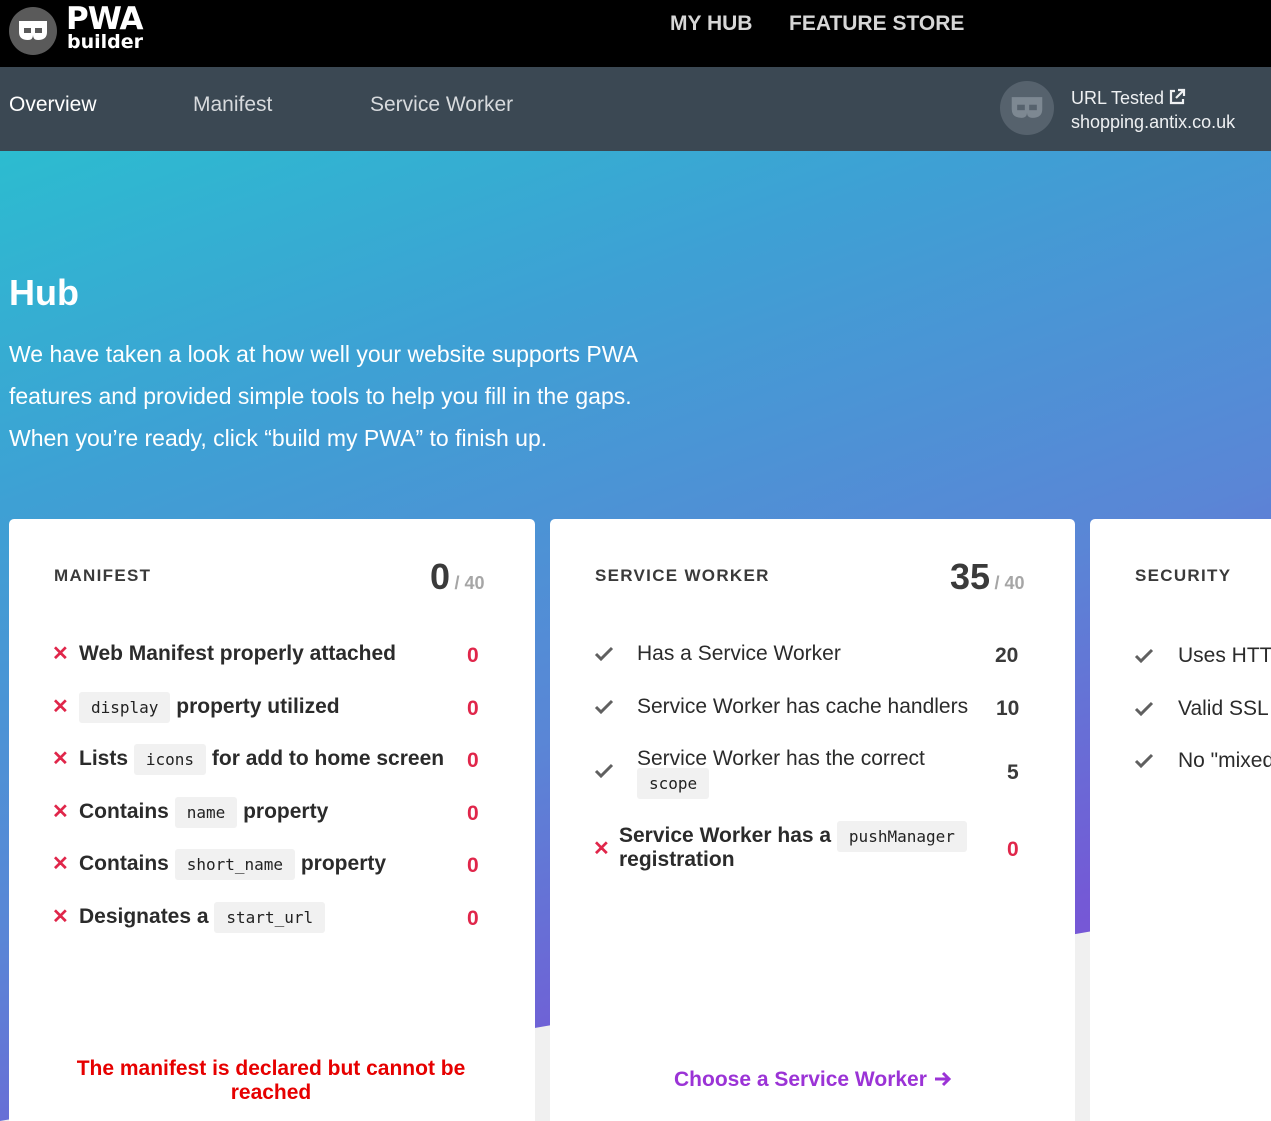 This screenshot has height=1121, width=1271. What do you see at coordinates (1013, 849) in the screenshot?
I see `service-worker-item-points: 0` at bounding box center [1013, 849].